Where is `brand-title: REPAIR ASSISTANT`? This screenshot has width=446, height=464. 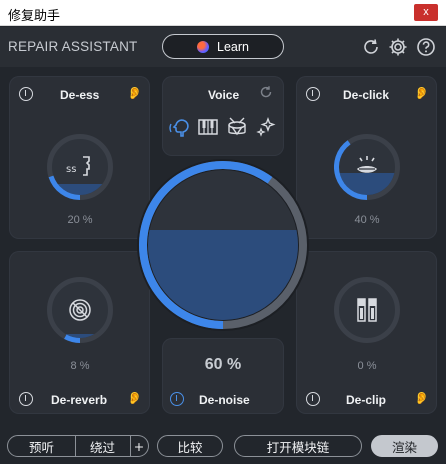
brand-title: REPAIR ASSISTANT is located at coordinates (73, 46).